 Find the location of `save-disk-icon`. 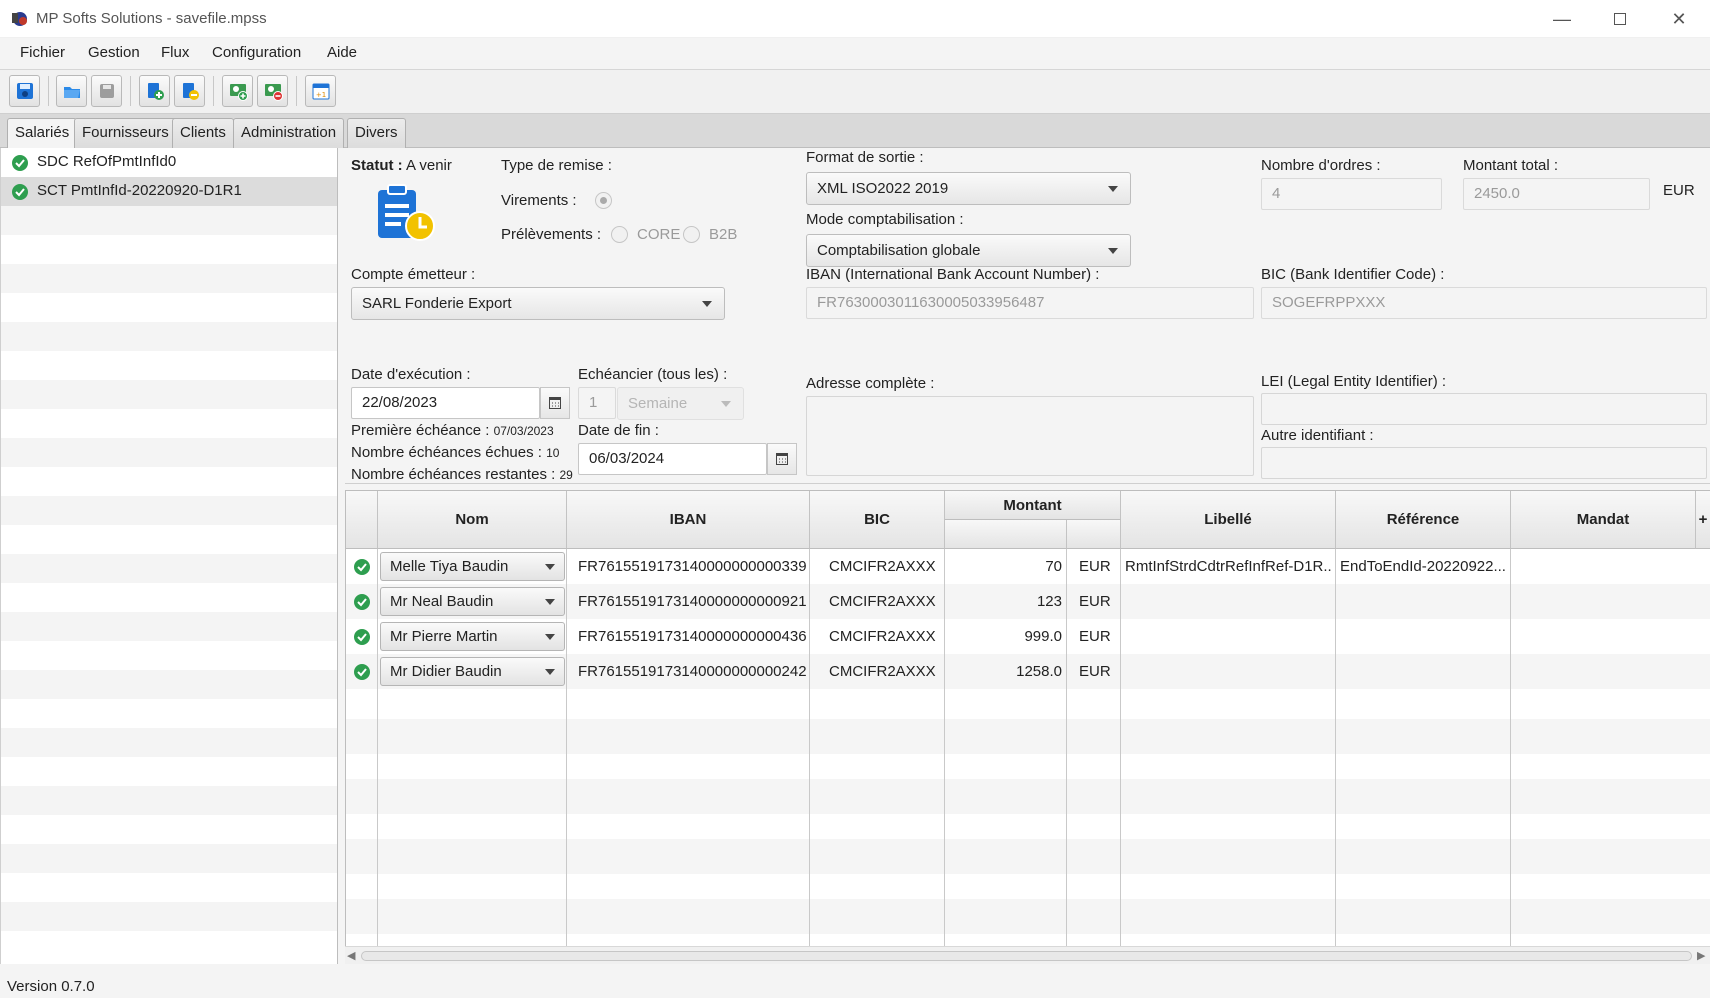

save-disk-icon is located at coordinates (24, 91).